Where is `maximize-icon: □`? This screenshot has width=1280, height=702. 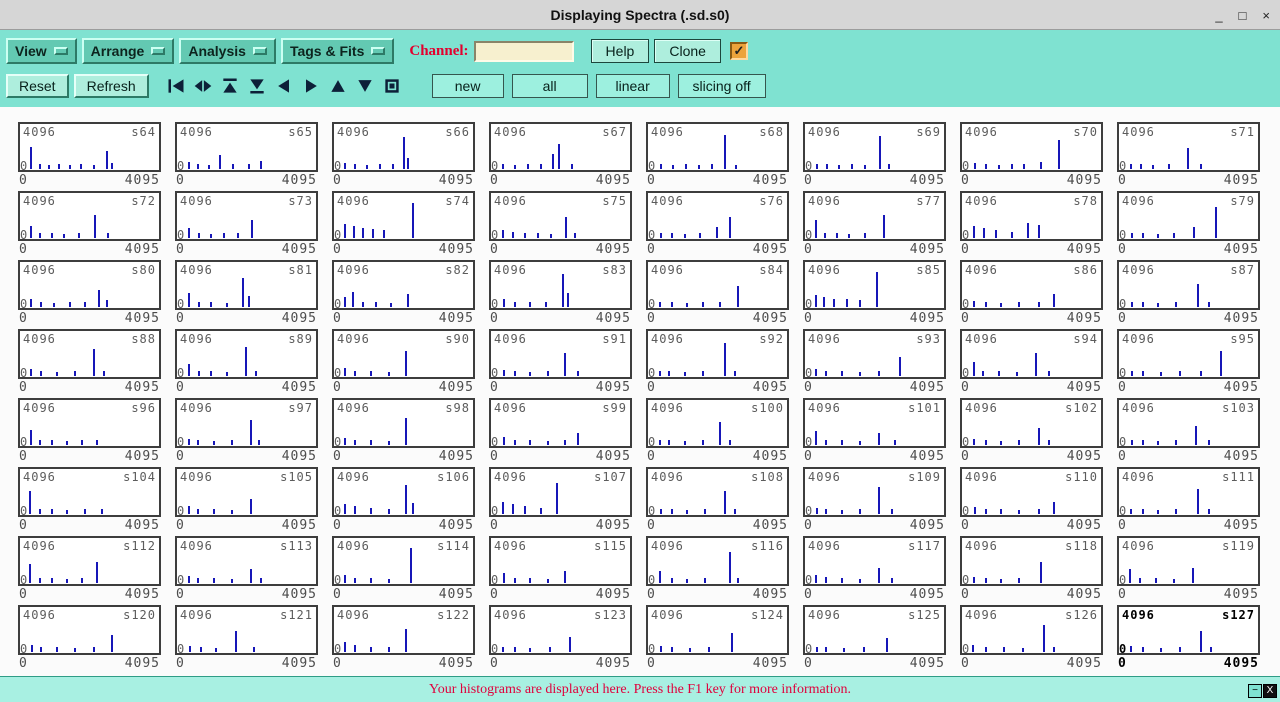 maximize-icon: □ is located at coordinates (1243, 15).